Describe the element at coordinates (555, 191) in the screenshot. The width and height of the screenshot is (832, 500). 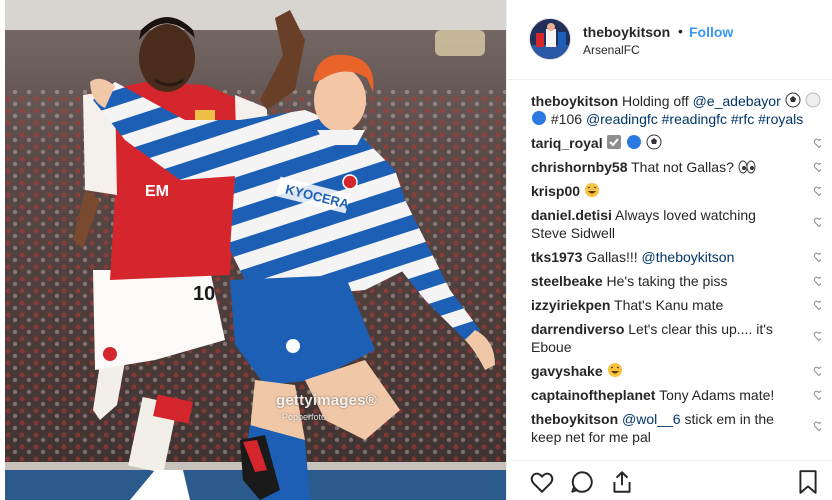
I see `comment-username: krisp00` at that location.